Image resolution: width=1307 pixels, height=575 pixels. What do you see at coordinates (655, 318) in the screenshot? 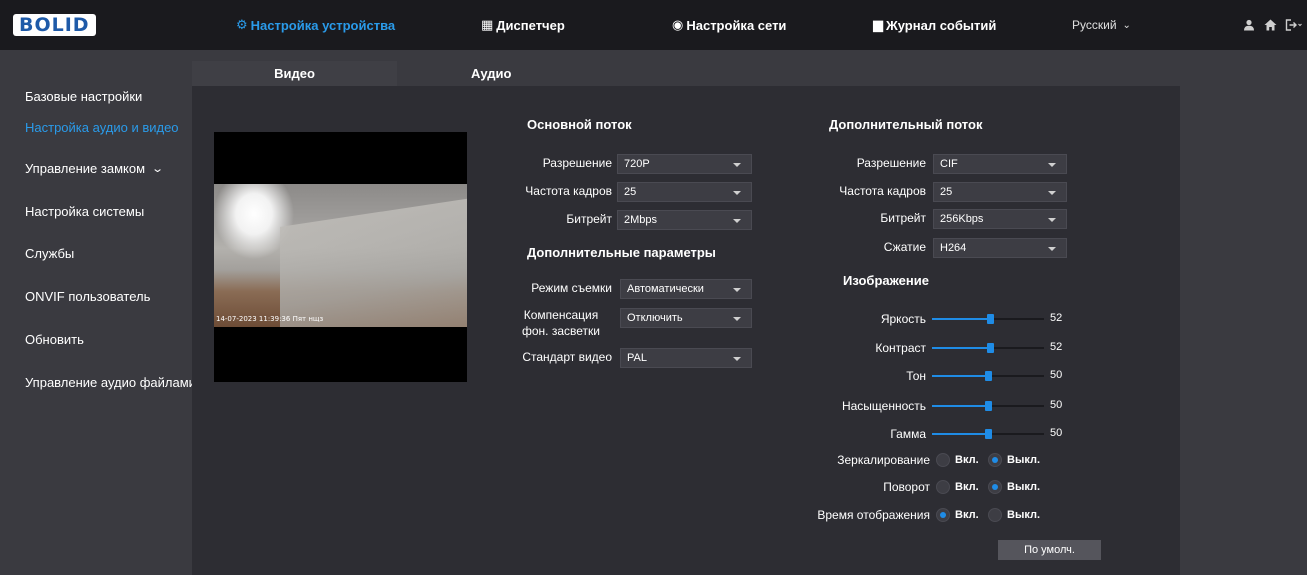
I see `select-value: Отключить` at bounding box center [655, 318].